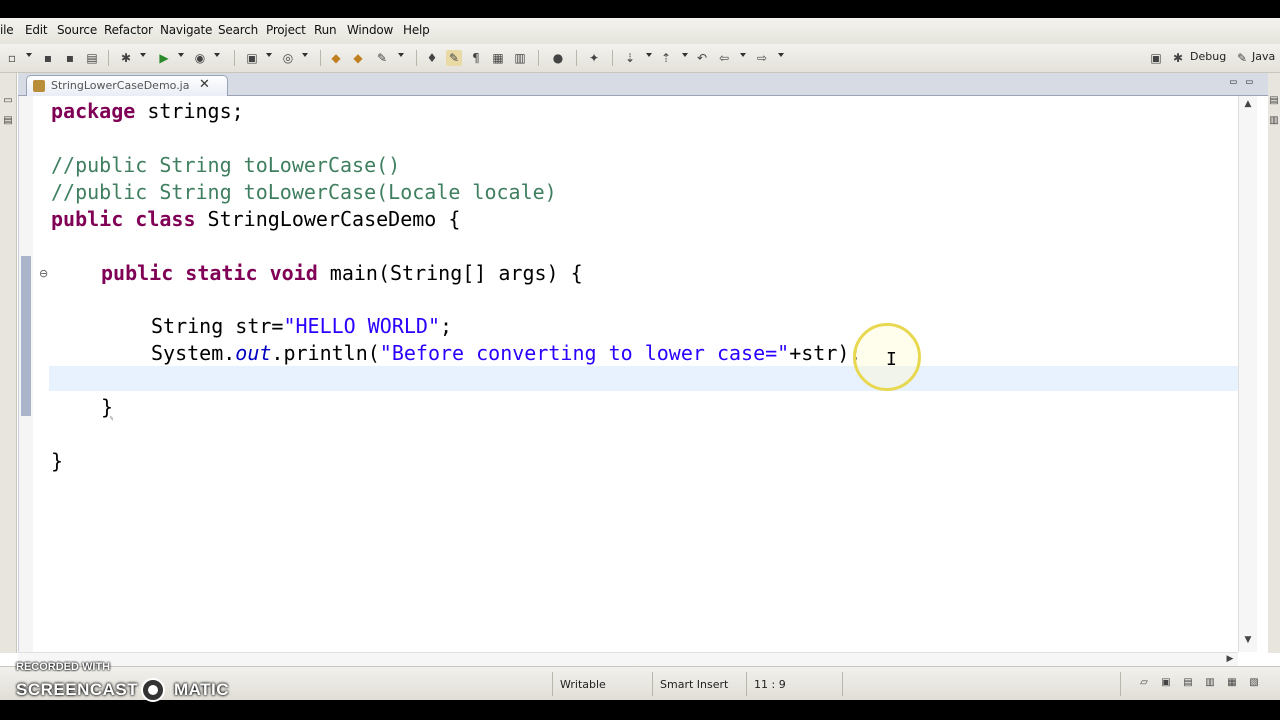  What do you see at coordinates (123, 219) in the screenshot?
I see `keyword: public class` at bounding box center [123, 219].